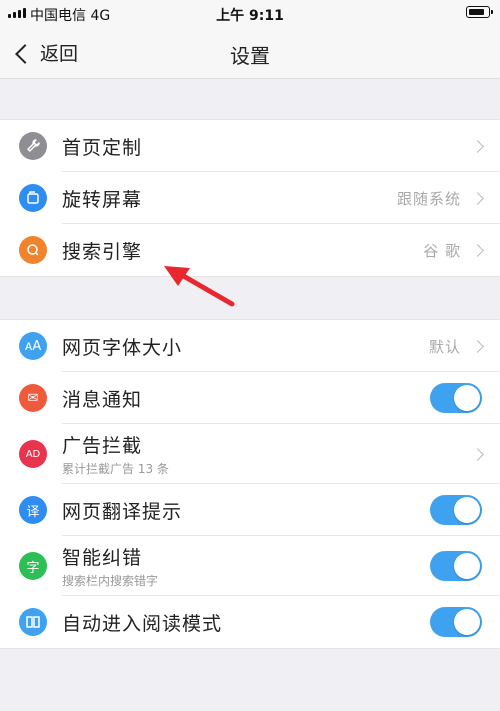  What do you see at coordinates (199, 286) in the screenshot?
I see `annotation-arrow-icon` at bounding box center [199, 286].